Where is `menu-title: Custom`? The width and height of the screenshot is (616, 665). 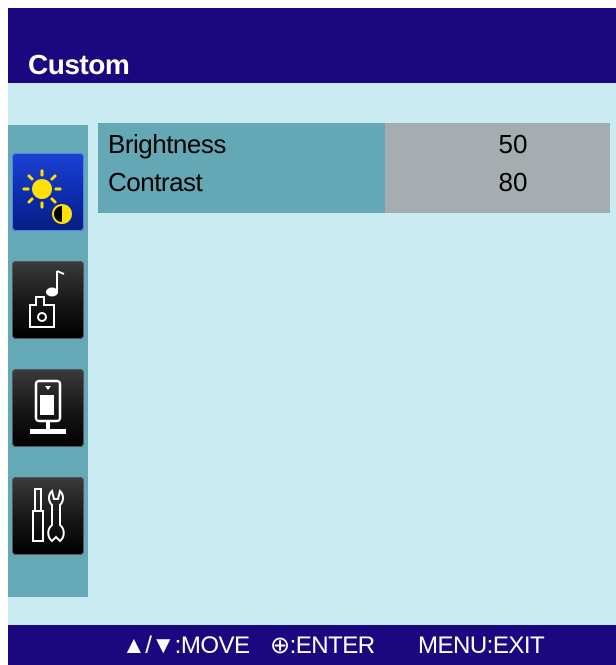
menu-title: Custom is located at coordinates (79, 64).